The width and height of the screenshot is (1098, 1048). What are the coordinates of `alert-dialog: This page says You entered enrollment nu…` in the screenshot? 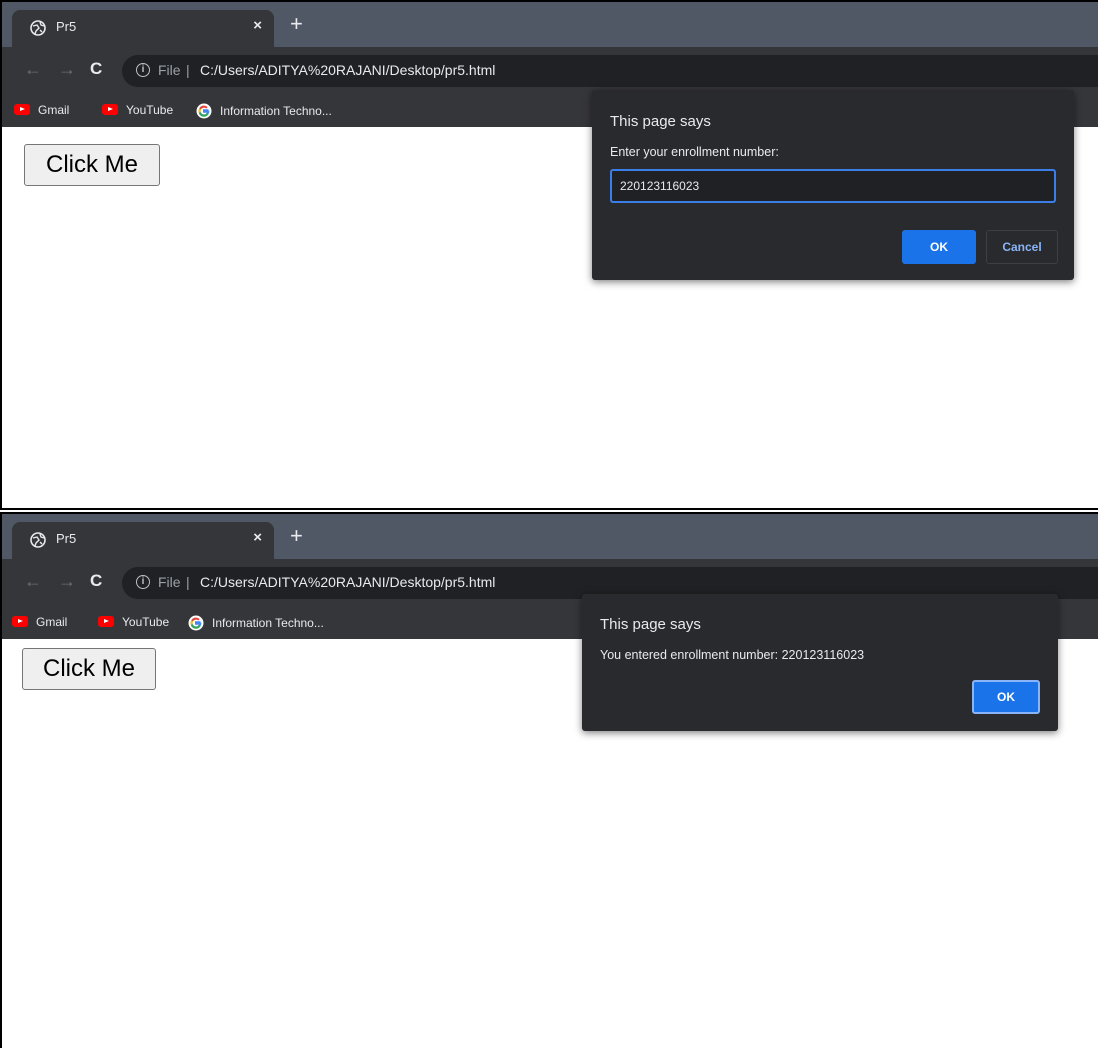 It's located at (820, 662).